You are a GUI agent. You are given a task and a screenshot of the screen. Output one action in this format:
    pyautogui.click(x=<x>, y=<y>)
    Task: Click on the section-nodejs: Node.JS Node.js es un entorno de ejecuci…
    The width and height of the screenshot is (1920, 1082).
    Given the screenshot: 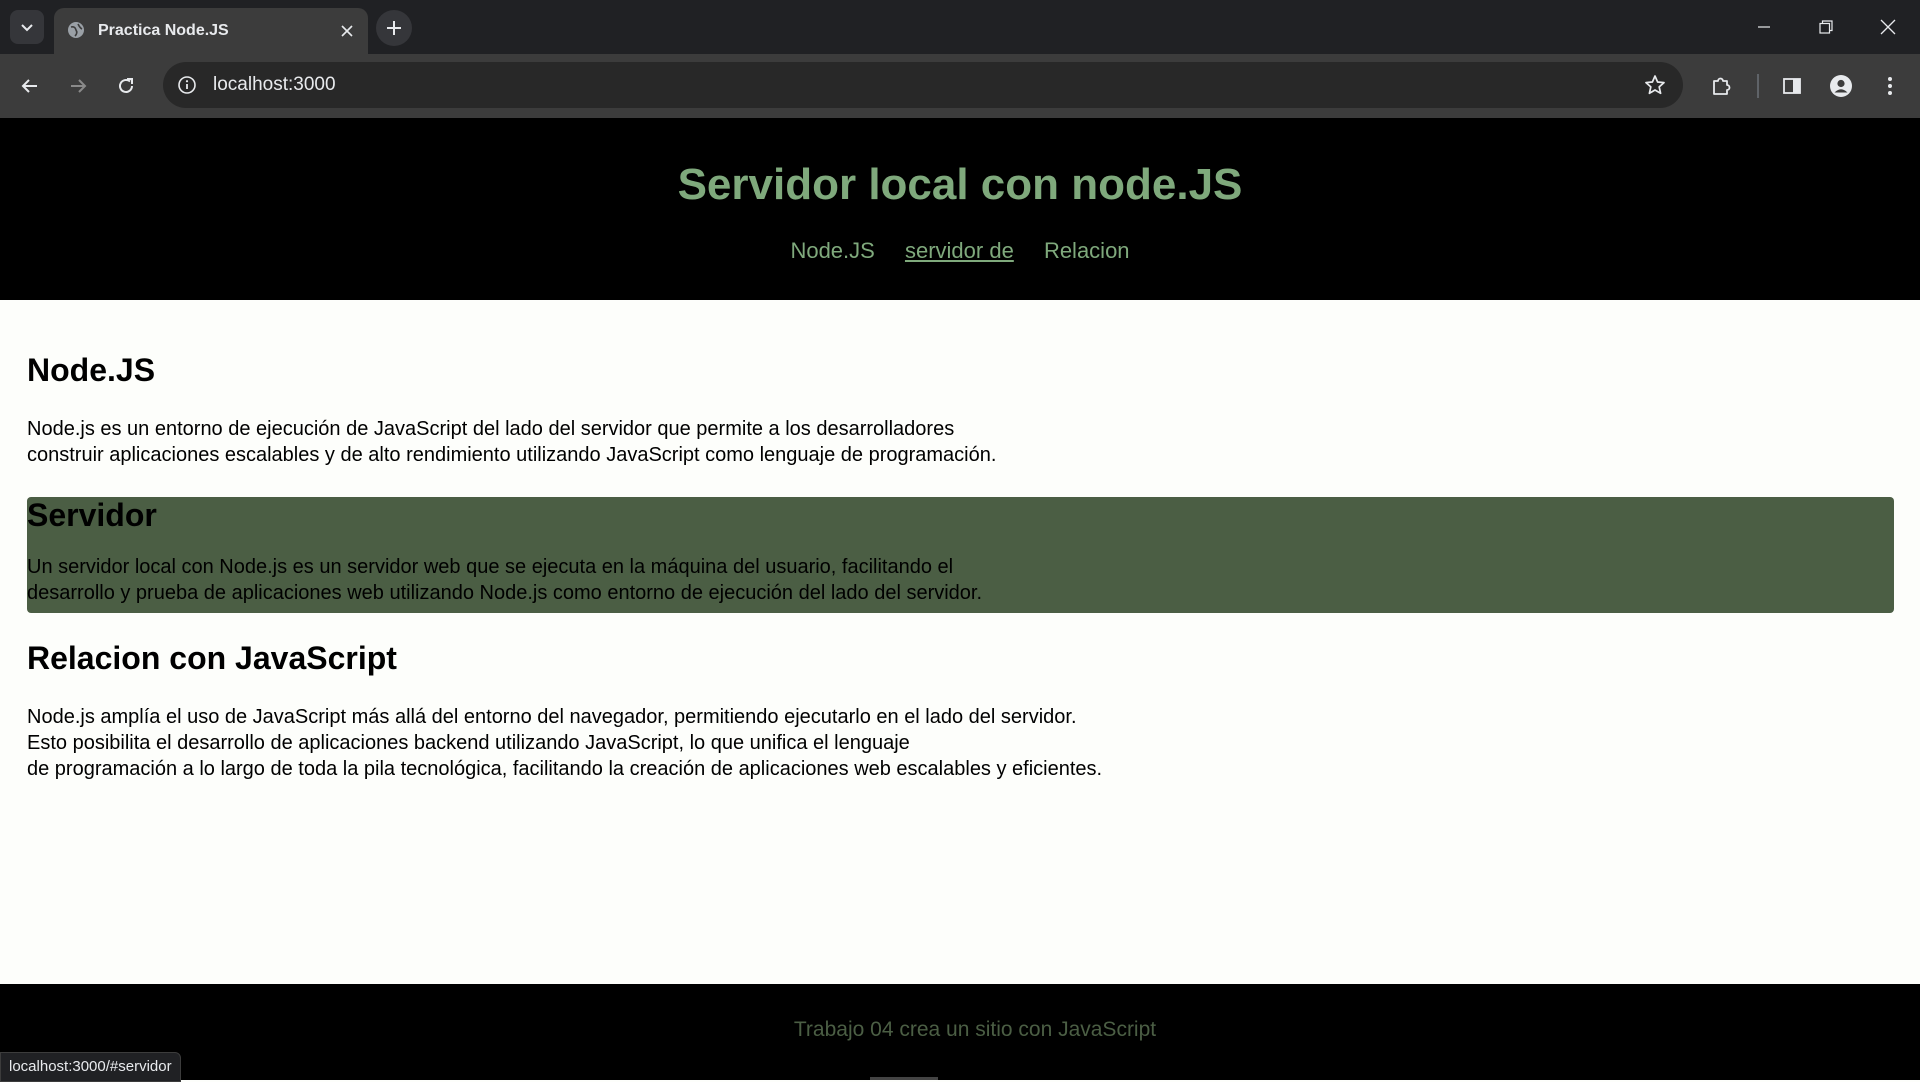 What is the action you would take?
    pyautogui.click(x=960, y=410)
    